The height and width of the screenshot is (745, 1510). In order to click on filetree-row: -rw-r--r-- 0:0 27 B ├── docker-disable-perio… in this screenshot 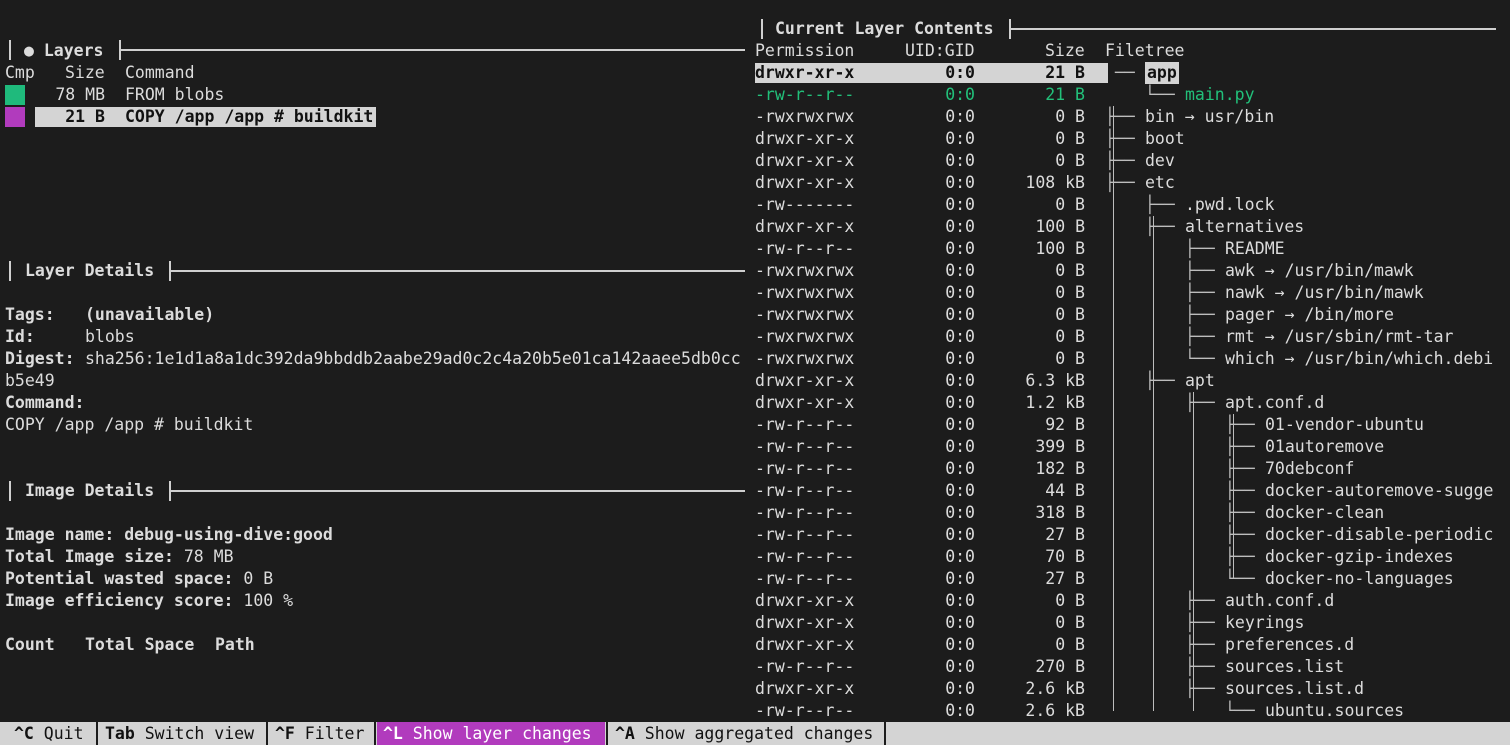, I will do `click(755, 535)`.